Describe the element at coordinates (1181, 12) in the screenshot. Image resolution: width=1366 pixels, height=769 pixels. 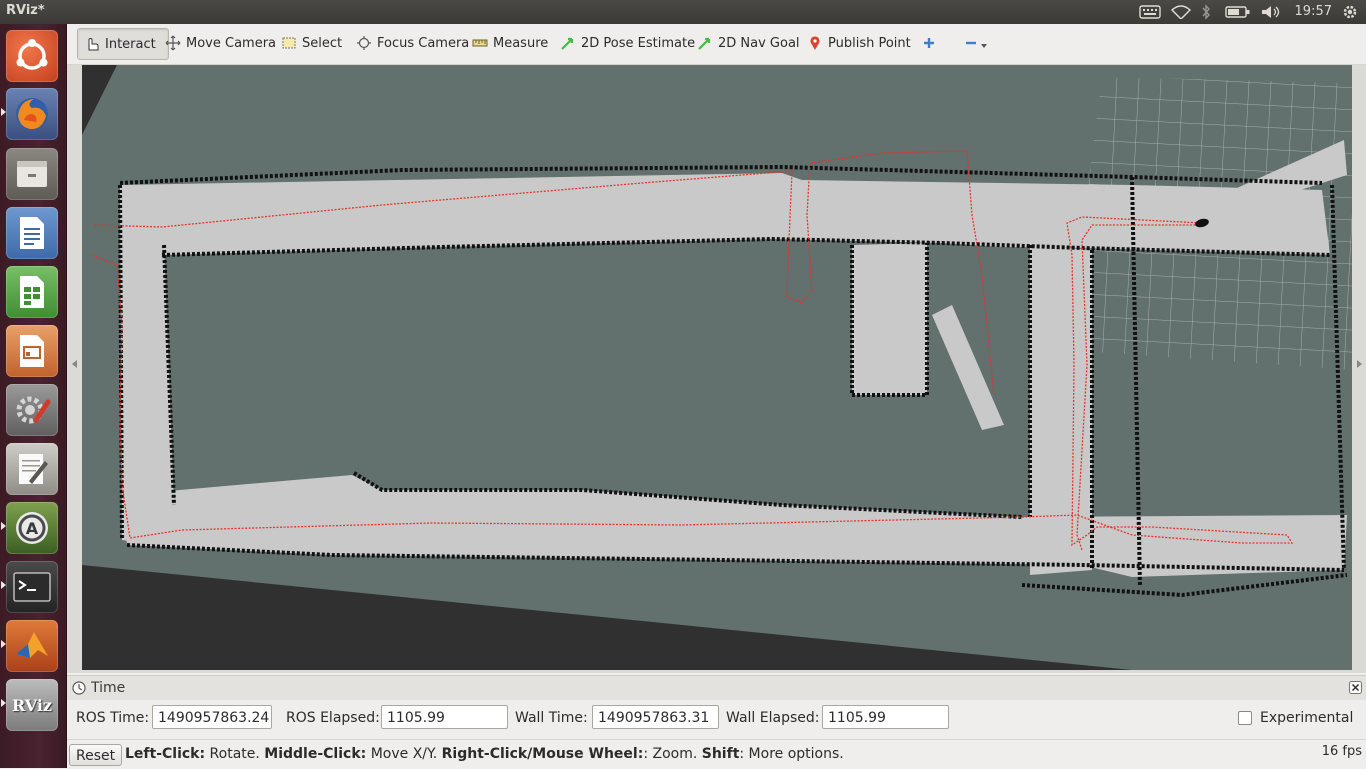
I see `wifi-icon` at that location.